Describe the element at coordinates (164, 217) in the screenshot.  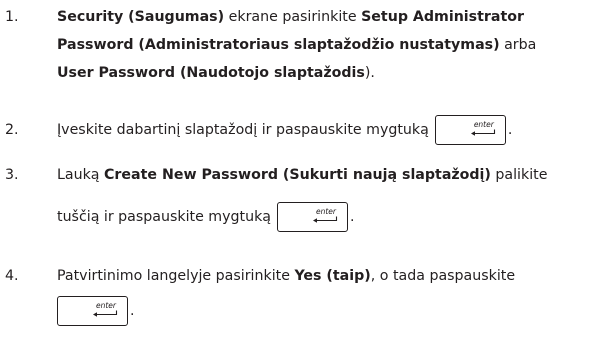
I see `text: tuščią ir paspauskite mygtuką` at that location.